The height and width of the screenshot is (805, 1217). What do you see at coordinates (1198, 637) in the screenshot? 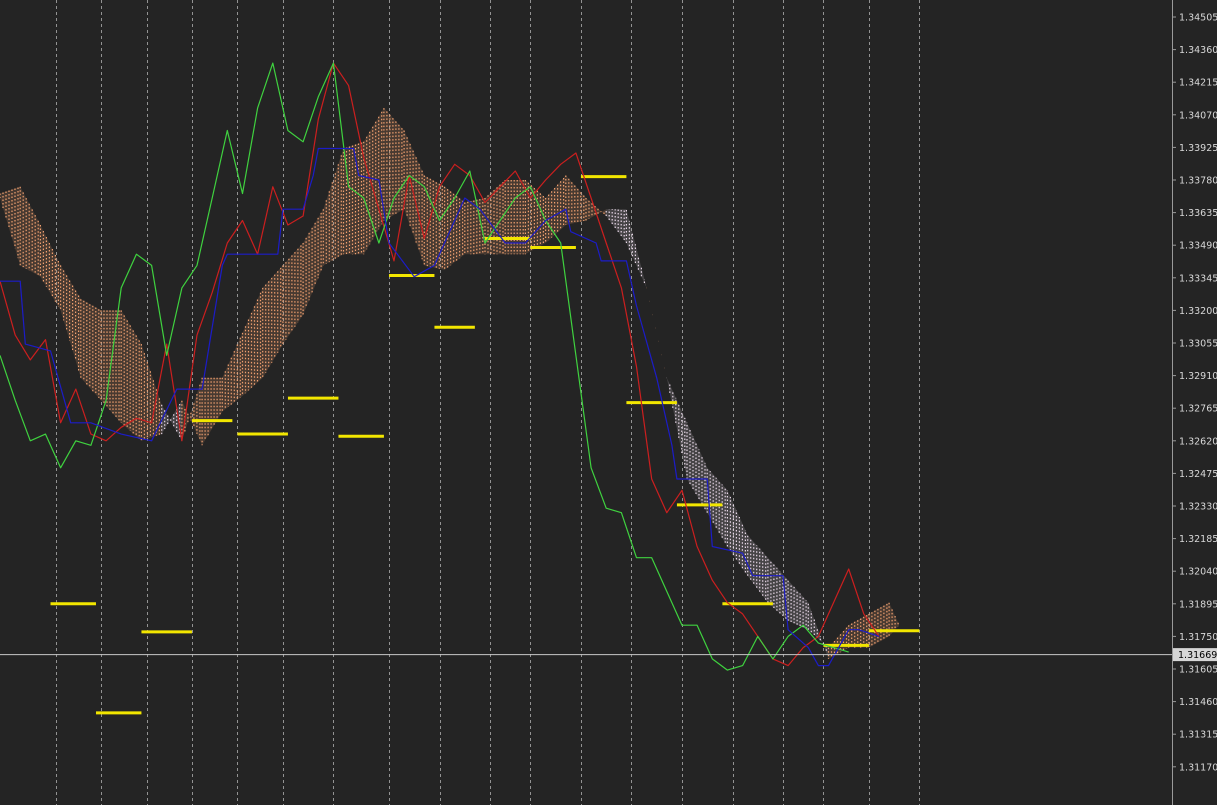
I see `y-tick-label: 1.31750` at bounding box center [1198, 637].